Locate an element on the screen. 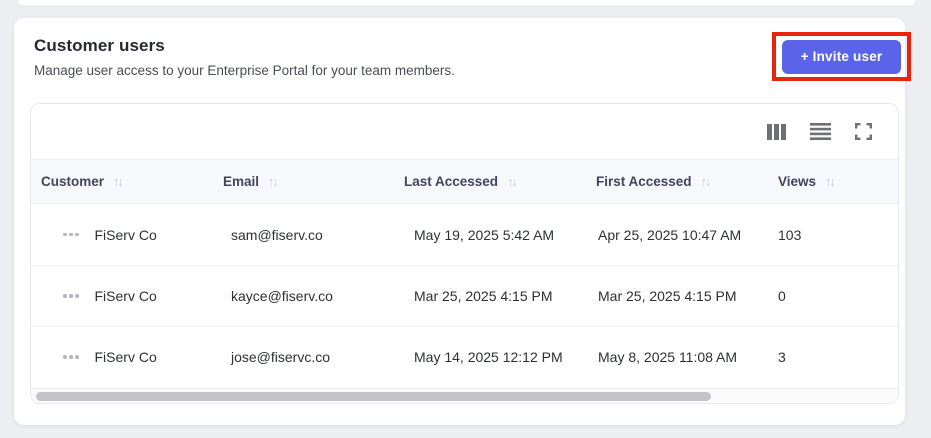 The width and height of the screenshot is (931, 438). fullscreen-icon is located at coordinates (863, 131).